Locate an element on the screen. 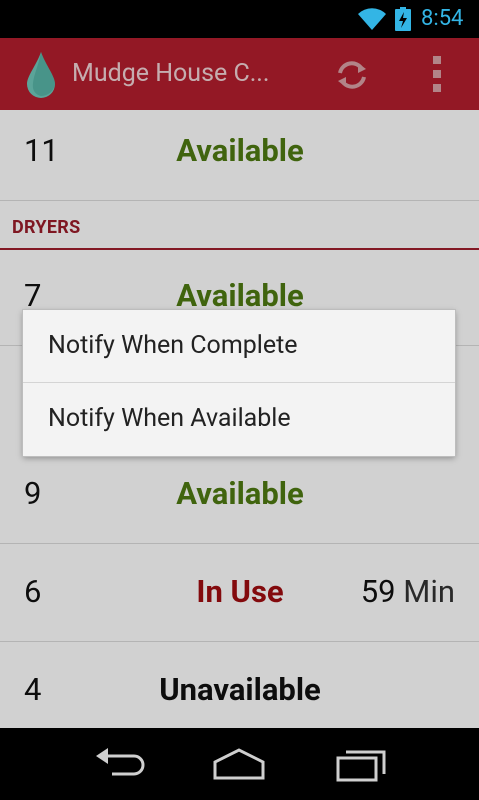 The image size is (479, 800). menu-item-label: Notify When Complete is located at coordinates (173, 345).